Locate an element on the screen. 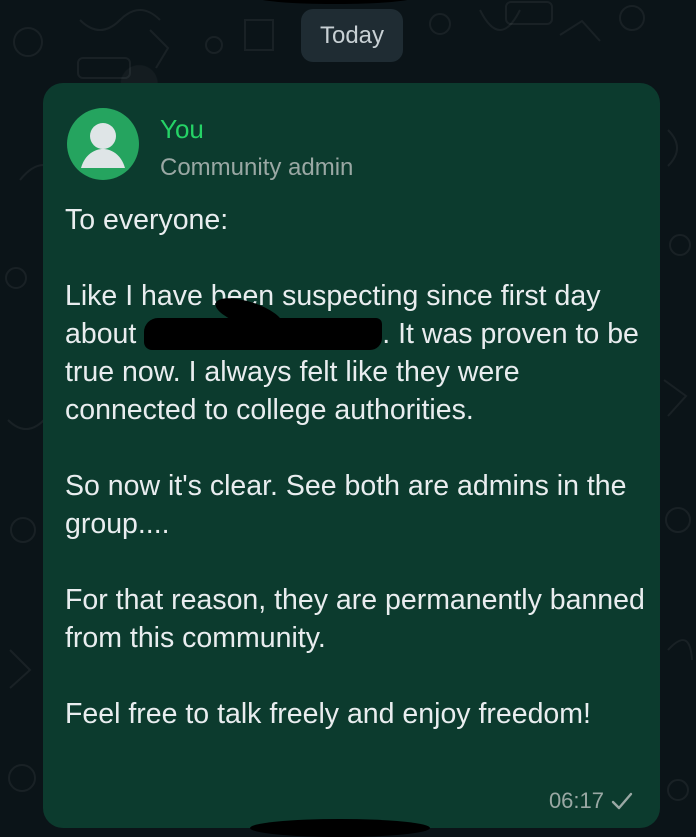 Image resolution: width=696 pixels, height=837 pixels. message-time: 06:17 is located at coordinates (576, 800).